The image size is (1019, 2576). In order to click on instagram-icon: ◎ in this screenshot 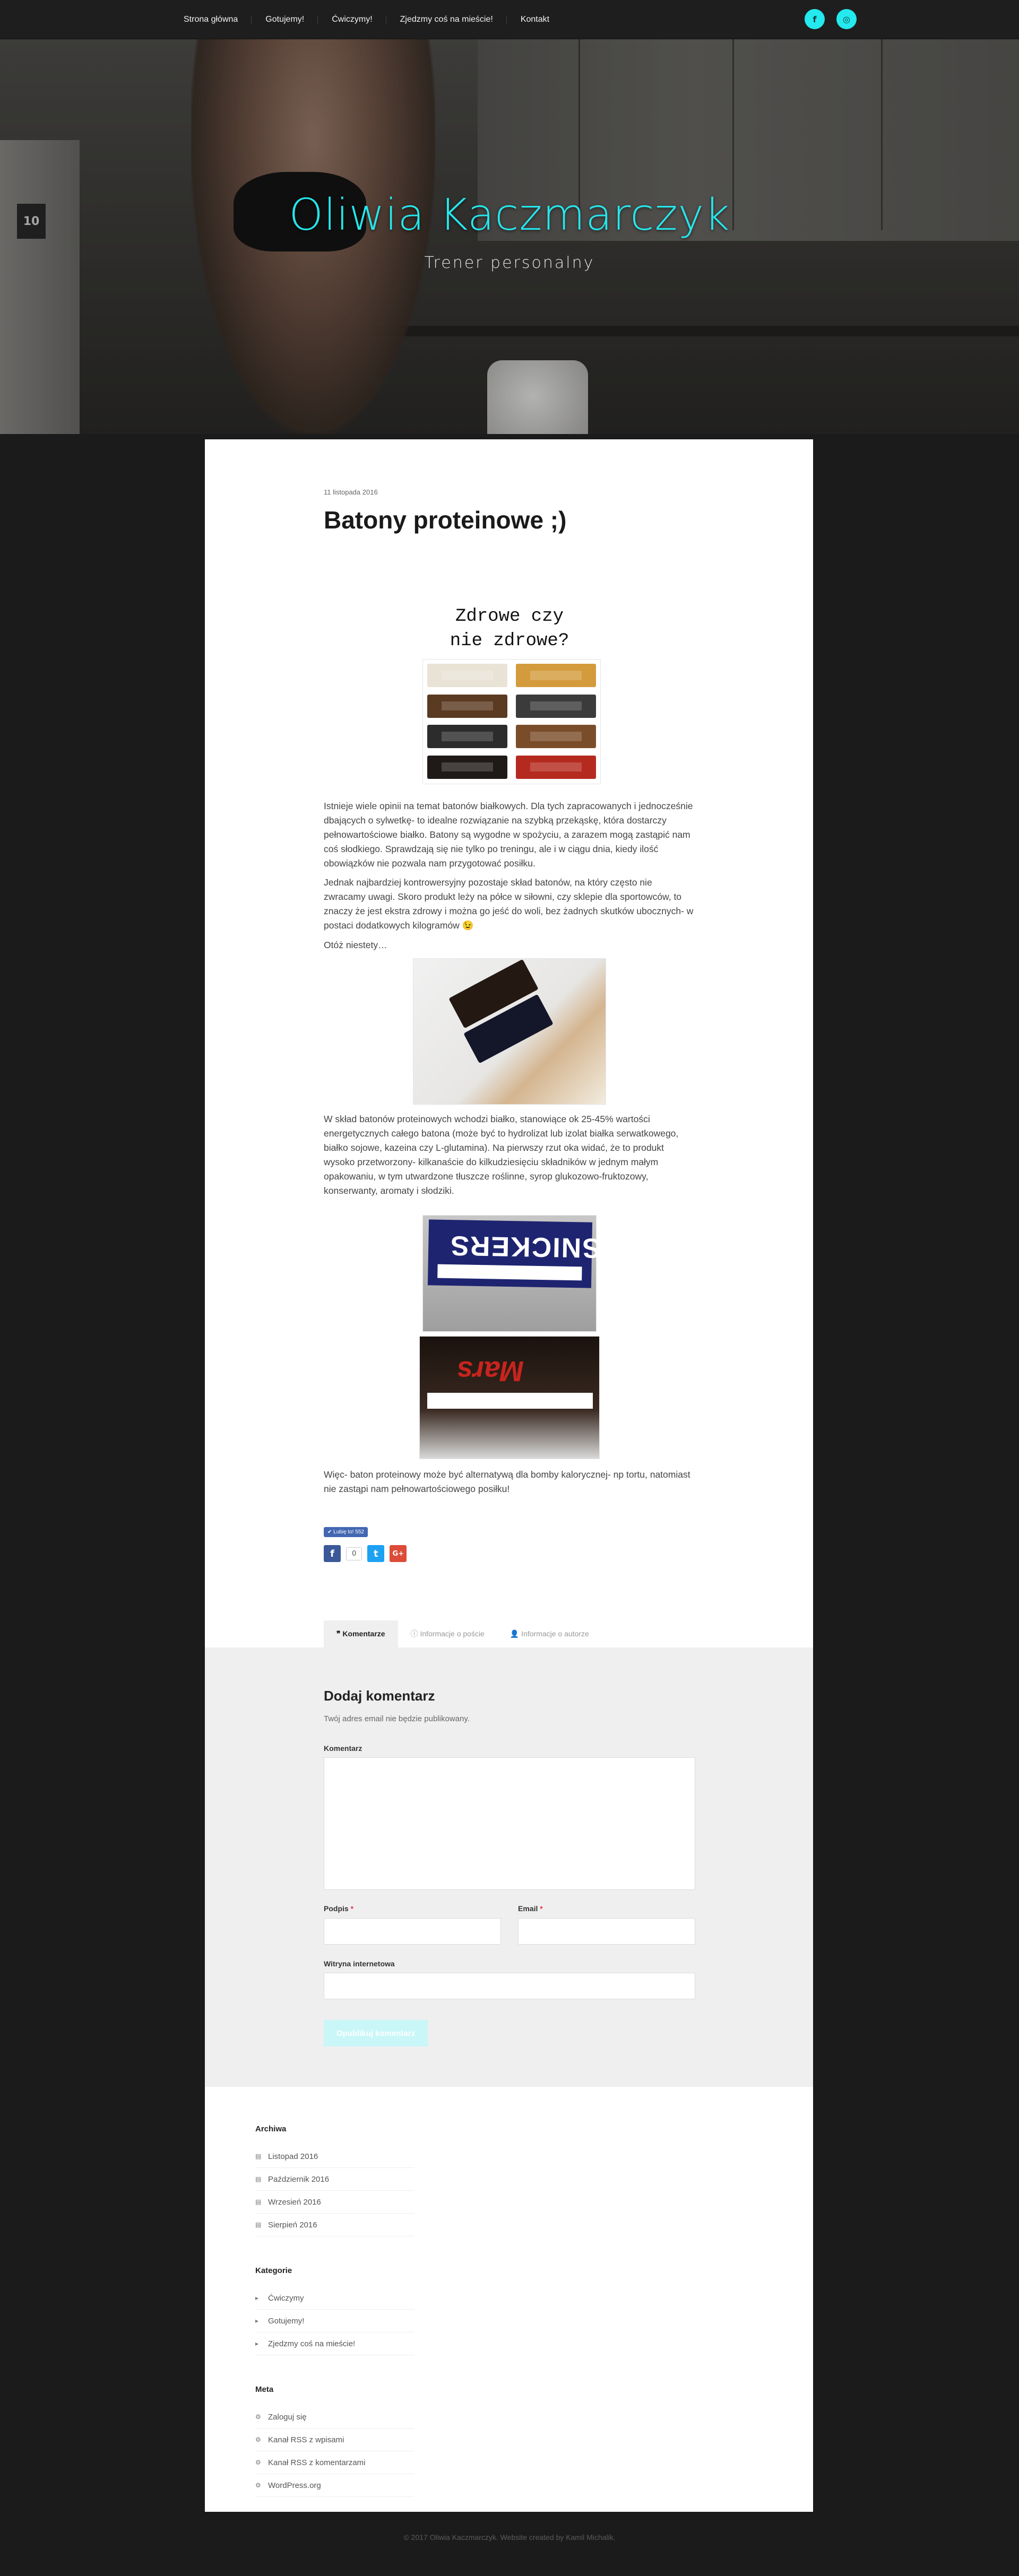, I will do `click(847, 19)`.